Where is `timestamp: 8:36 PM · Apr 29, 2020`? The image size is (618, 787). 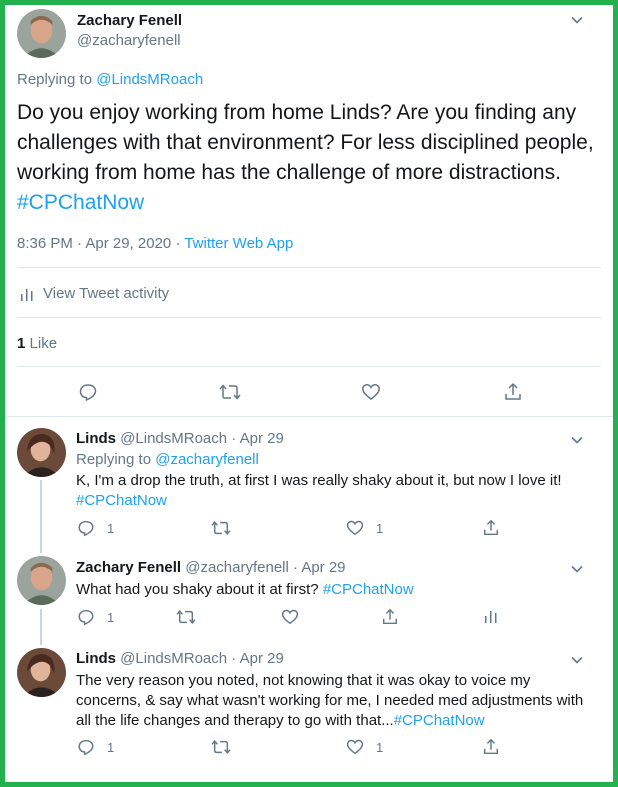
timestamp: 8:36 PM · Apr 29, 2020 is located at coordinates (94, 243).